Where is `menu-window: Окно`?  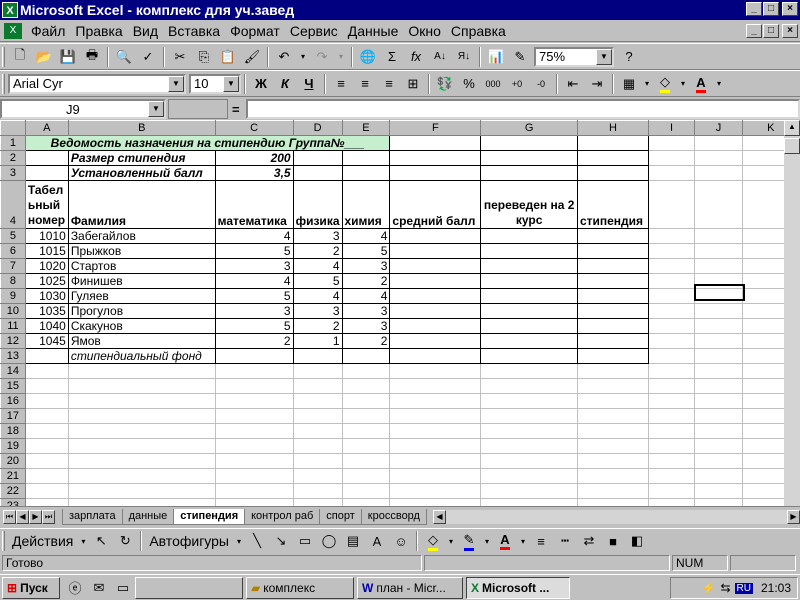
menu-window: Окно is located at coordinates (424, 31).